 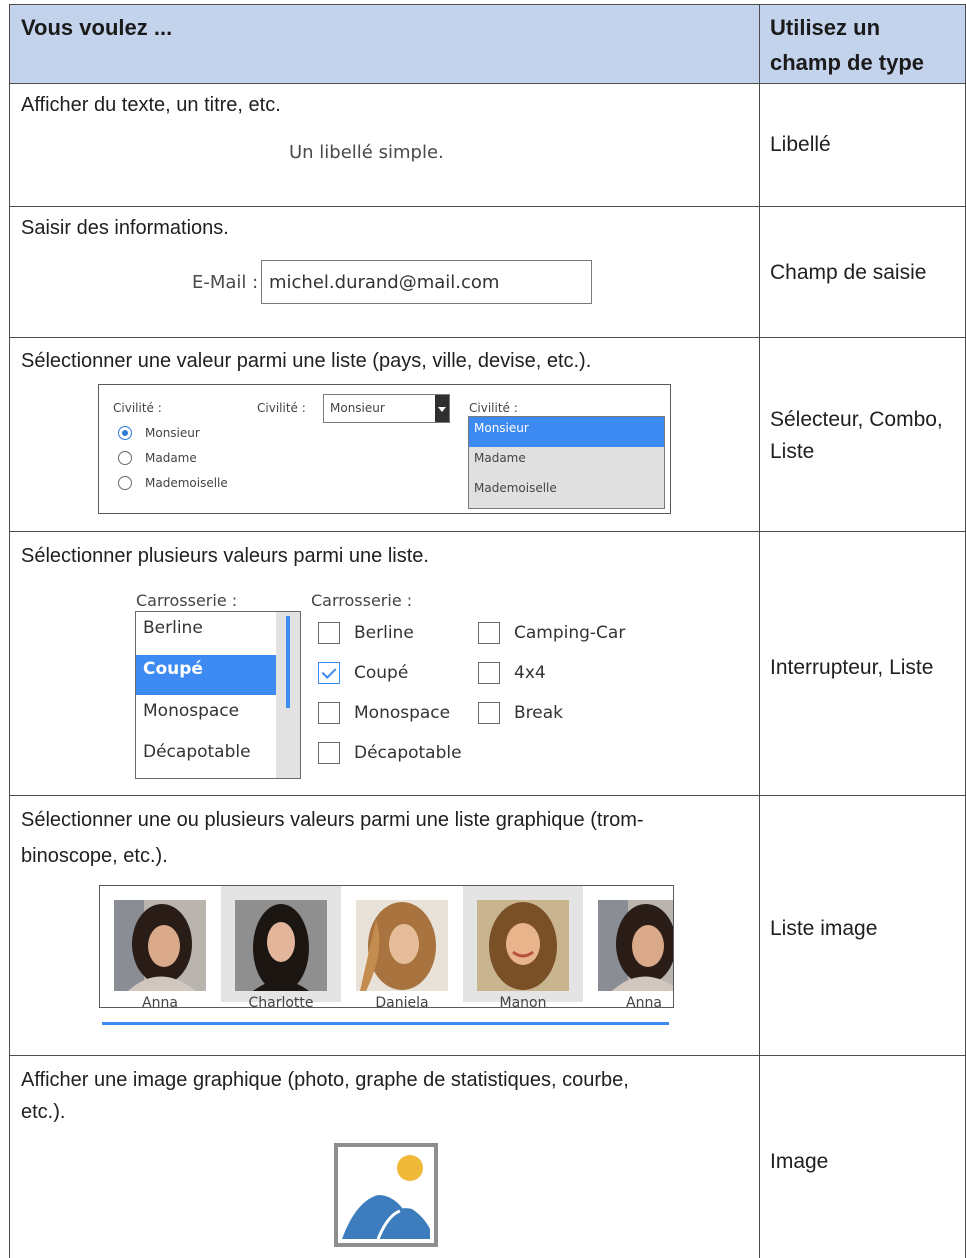 I want to click on combo-label: Civilité :, so click(x=281, y=408).